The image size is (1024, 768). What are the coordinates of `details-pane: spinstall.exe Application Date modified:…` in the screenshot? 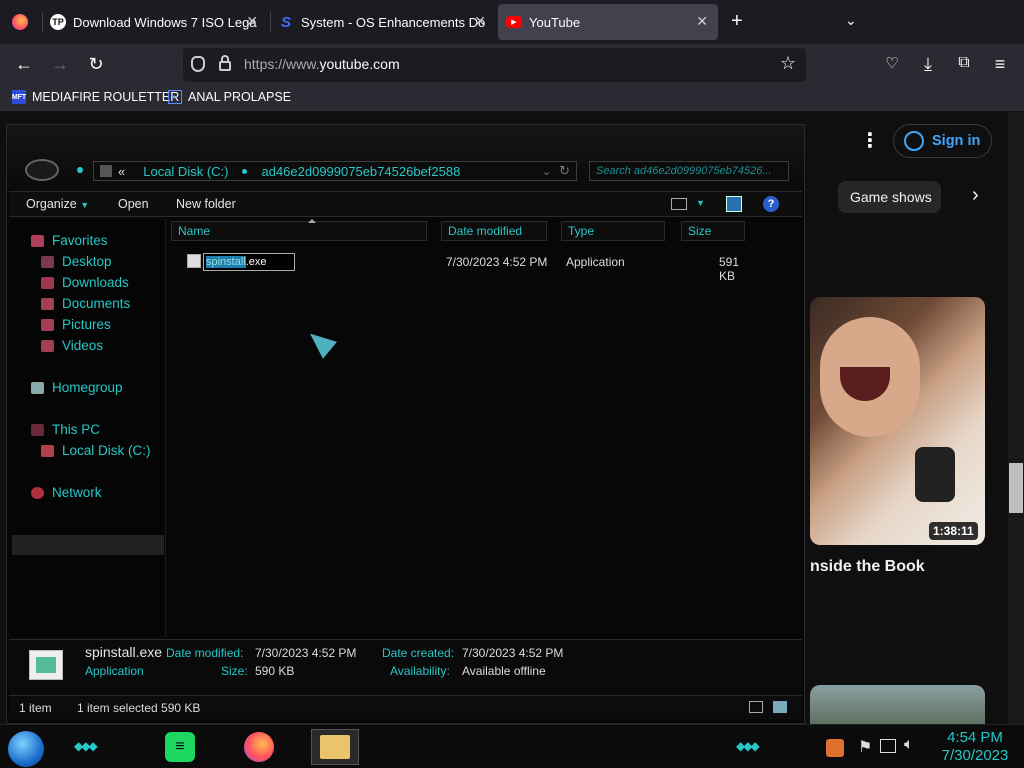 It's located at (405, 669).